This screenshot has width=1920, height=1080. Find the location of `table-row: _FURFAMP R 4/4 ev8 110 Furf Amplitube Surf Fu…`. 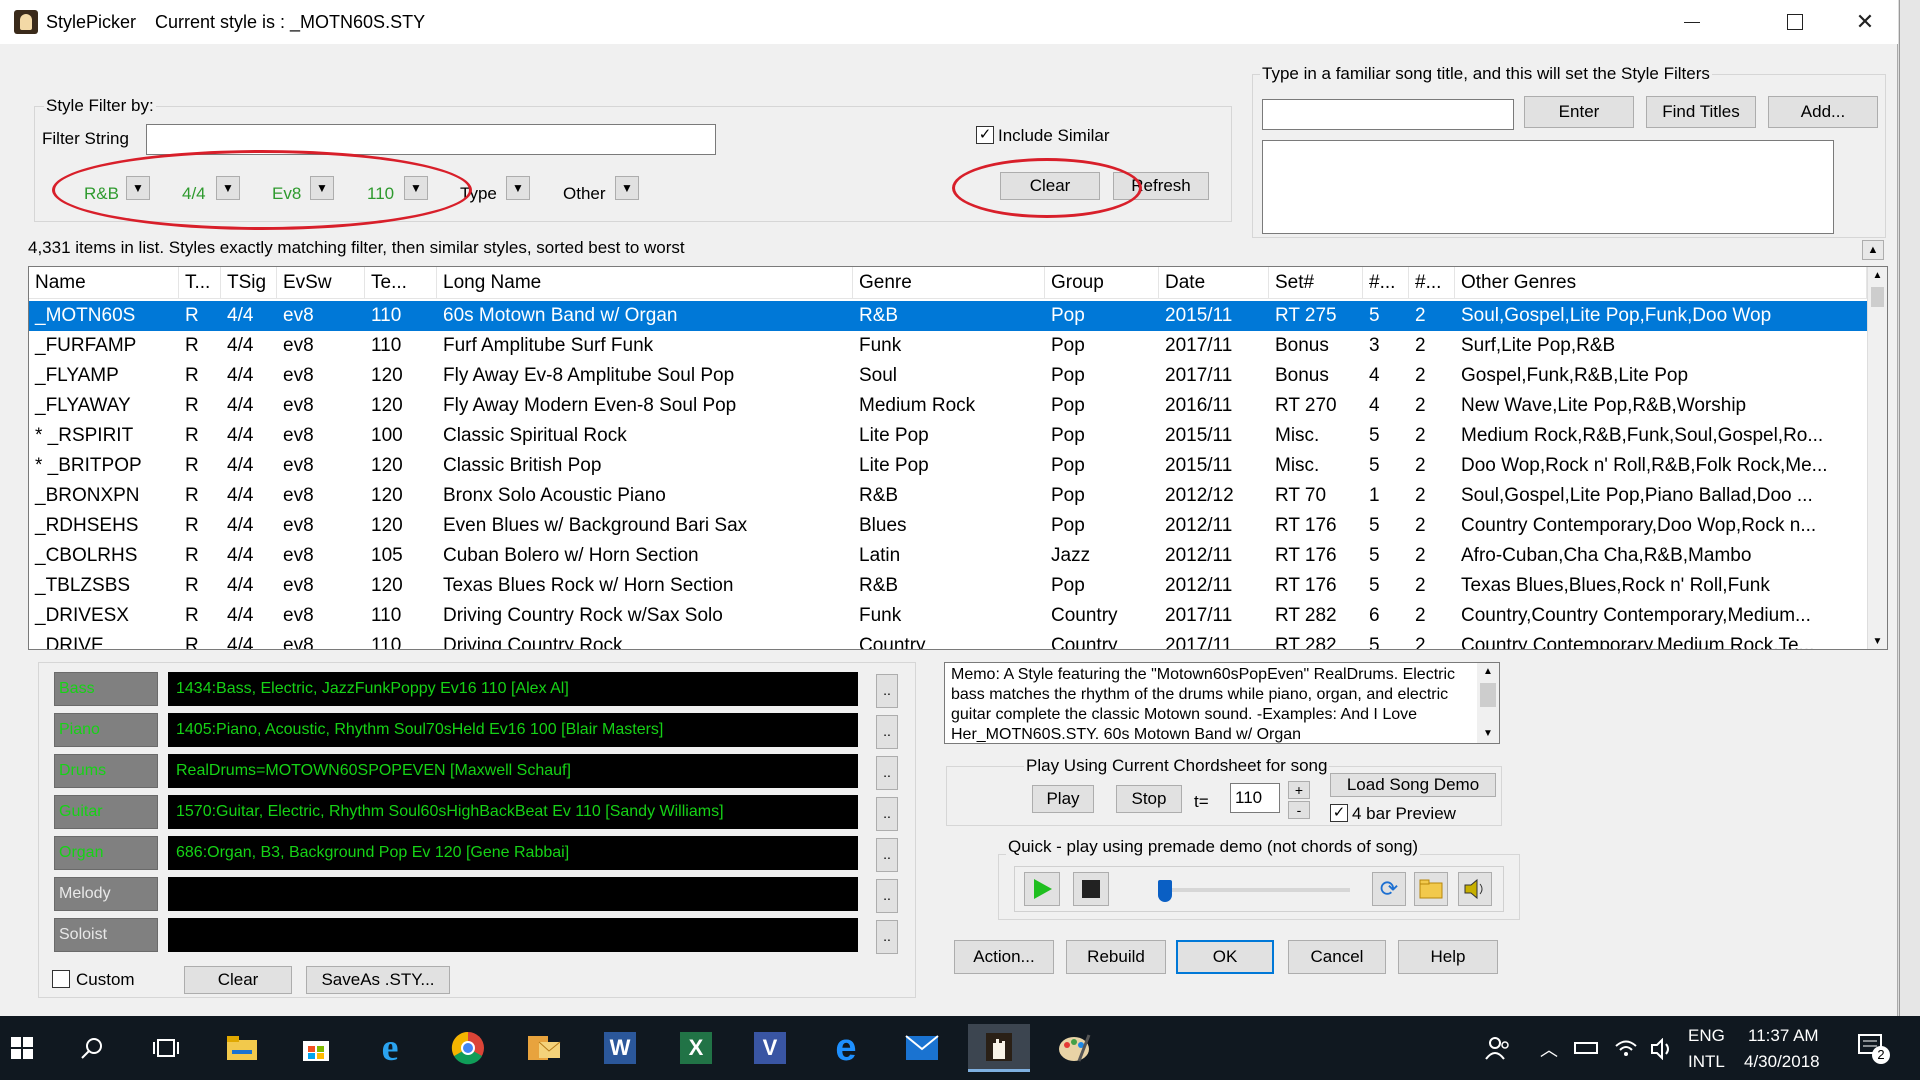

table-row: _FURFAMP R 4/4 ev8 110 Furf Amplitube Surf Fu… is located at coordinates (949, 346).